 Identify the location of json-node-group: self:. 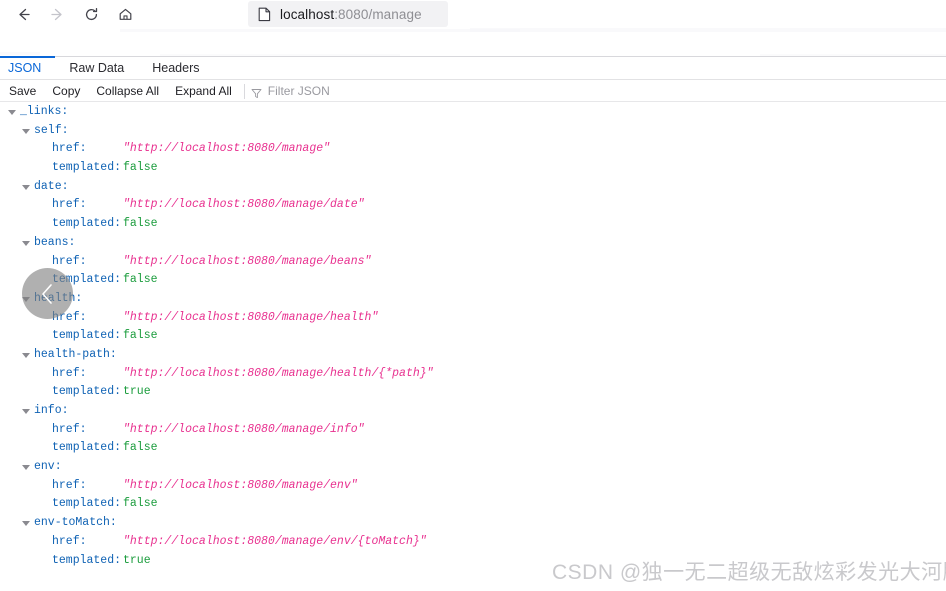
(473, 131).